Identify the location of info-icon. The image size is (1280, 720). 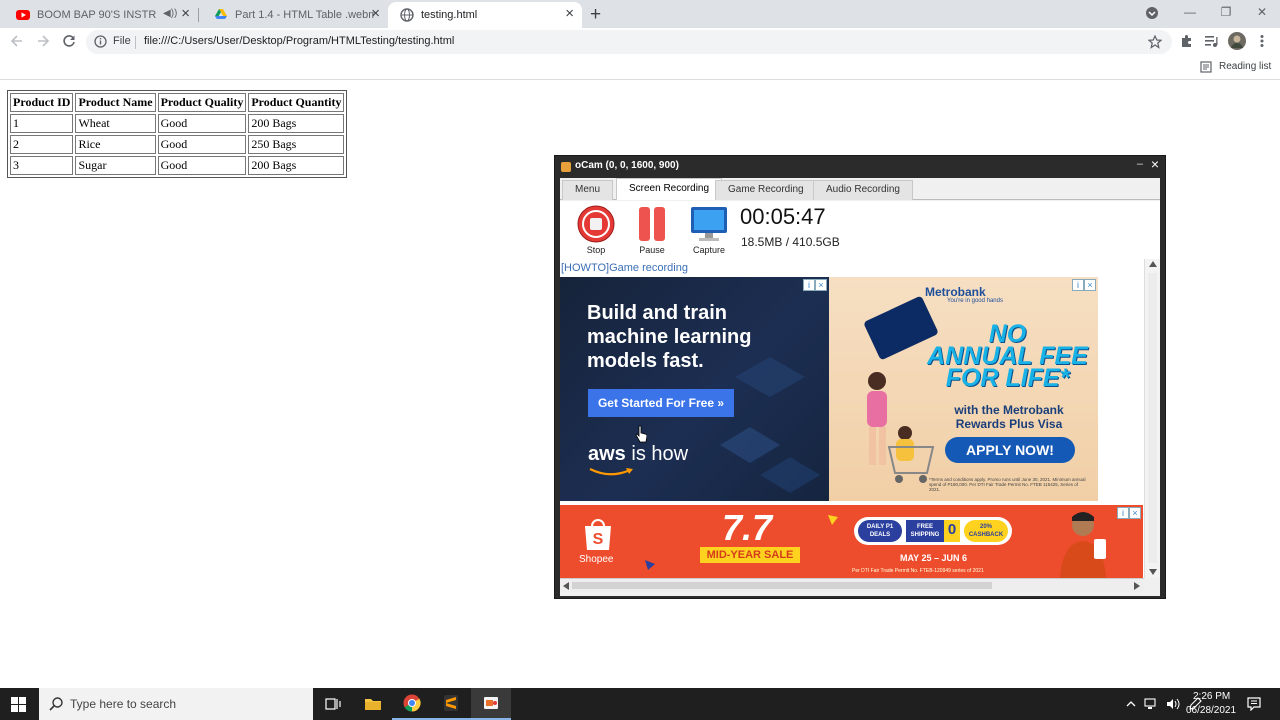
(100, 41).